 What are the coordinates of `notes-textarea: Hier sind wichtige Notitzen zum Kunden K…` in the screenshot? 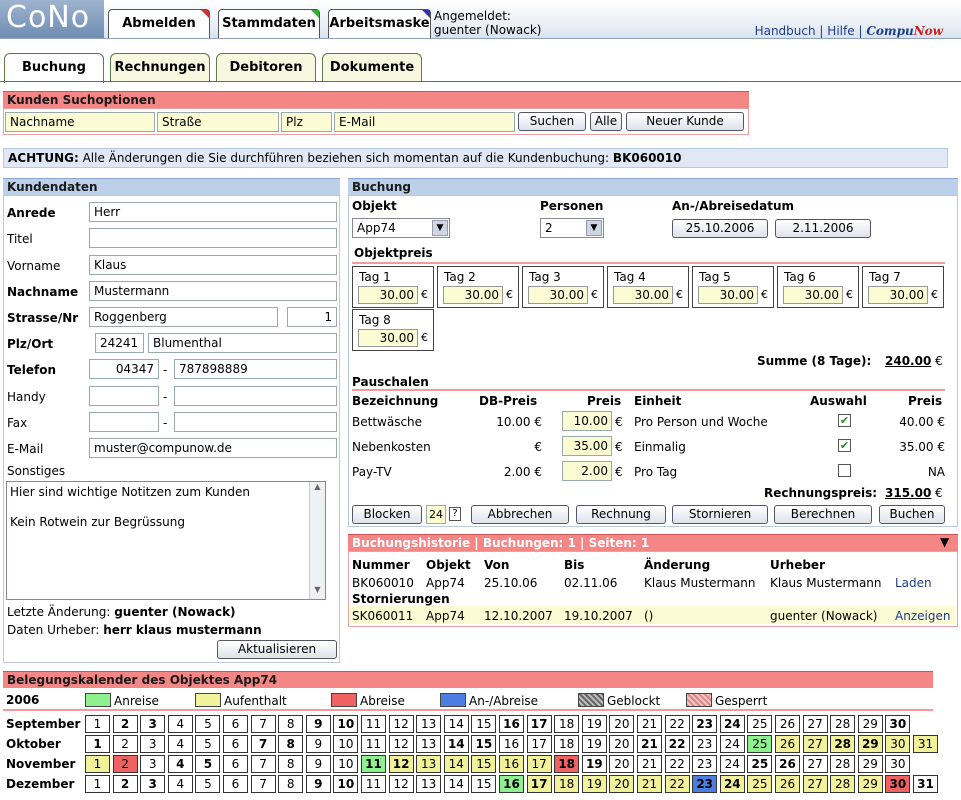 It's located at (166, 540).